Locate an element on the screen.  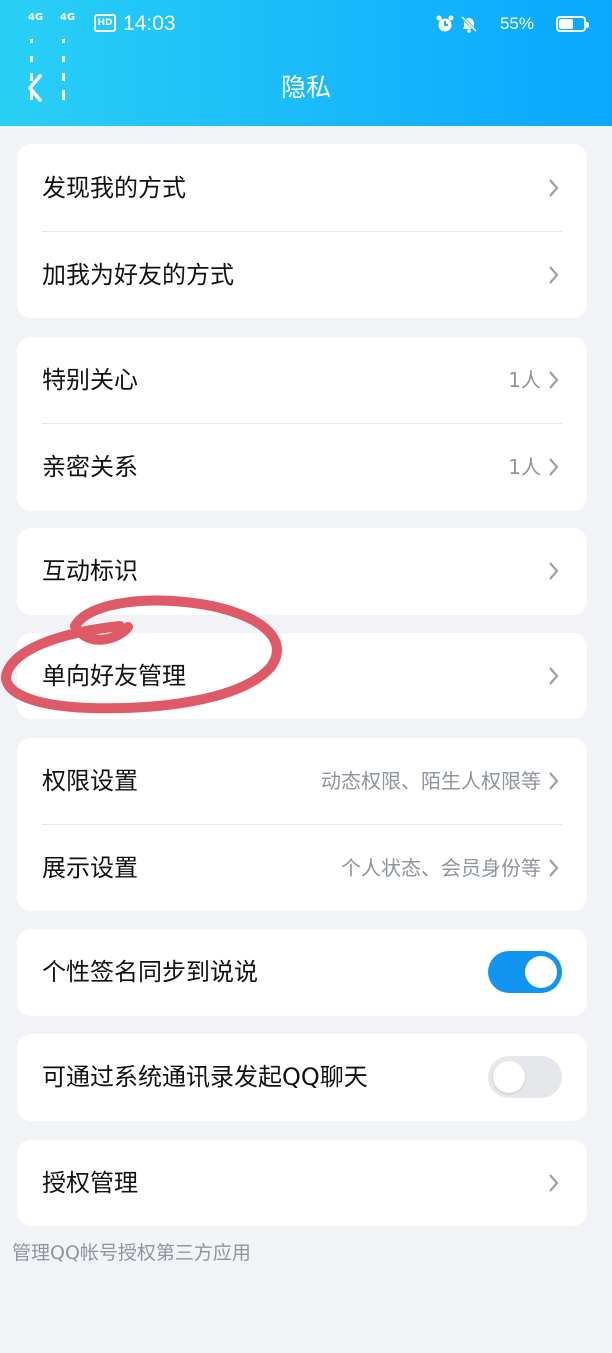
battery-icon is located at coordinates (572, 24).